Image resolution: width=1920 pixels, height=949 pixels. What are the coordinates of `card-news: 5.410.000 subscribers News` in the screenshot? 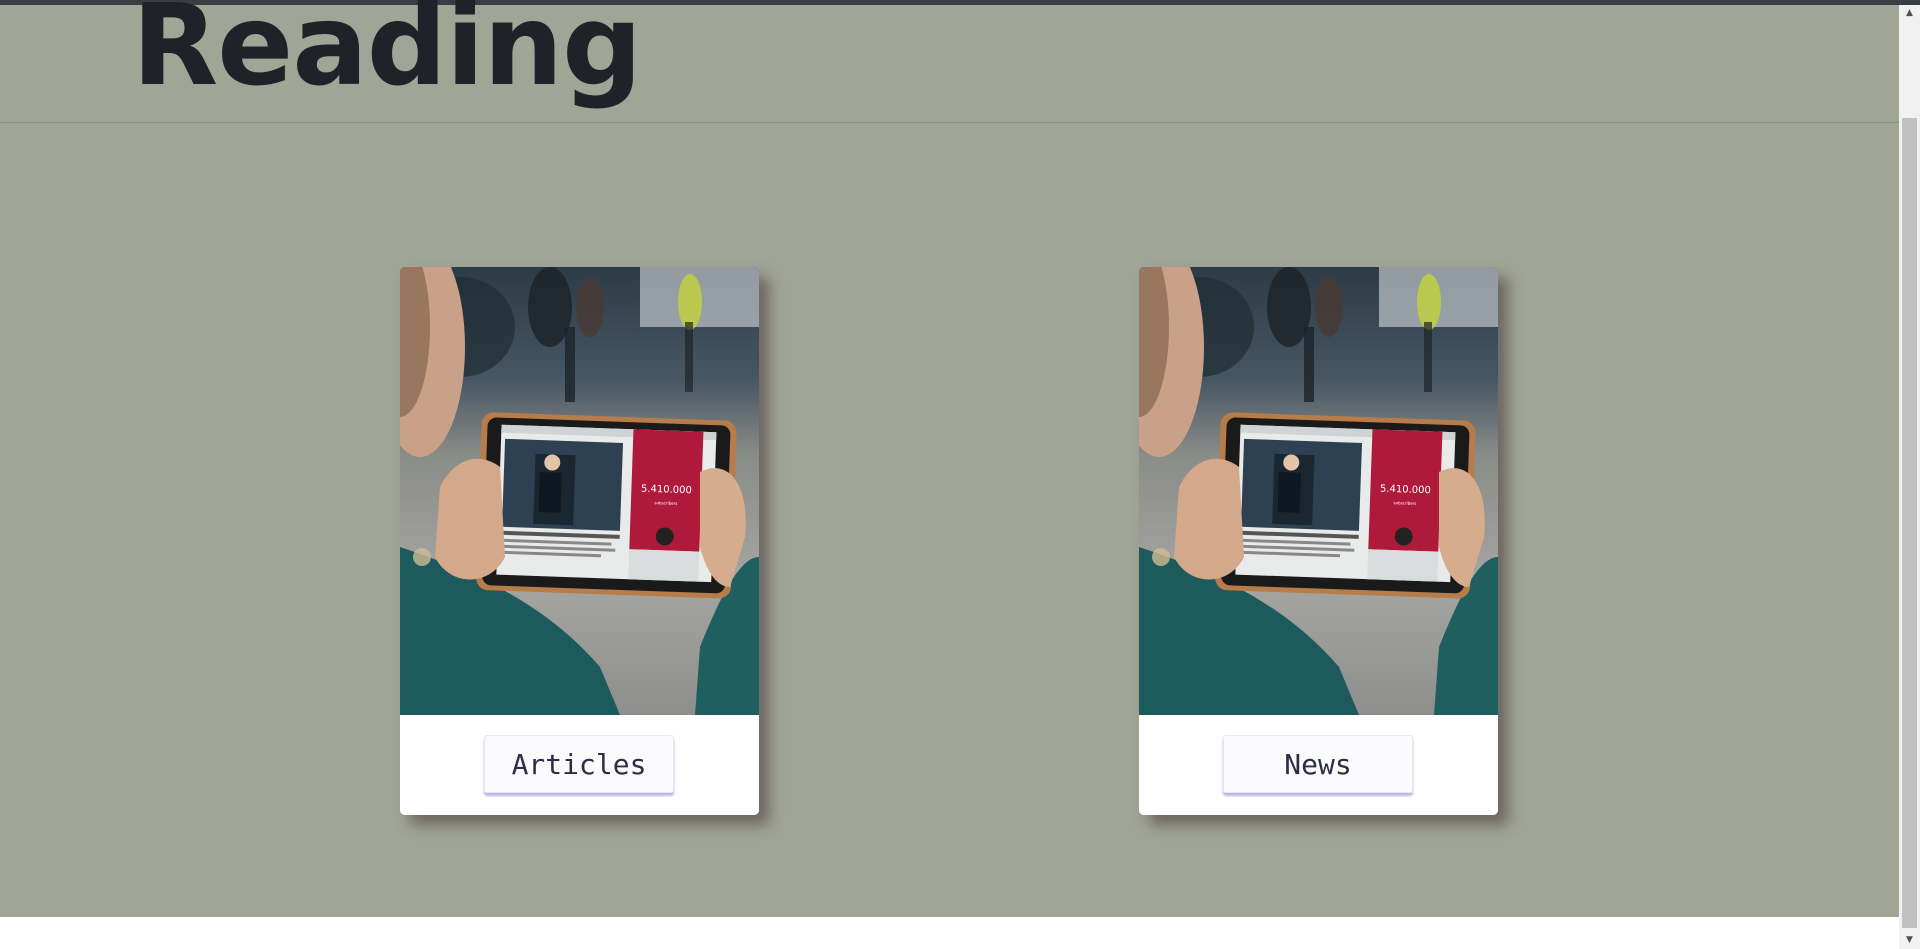 It's located at (1318, 541).